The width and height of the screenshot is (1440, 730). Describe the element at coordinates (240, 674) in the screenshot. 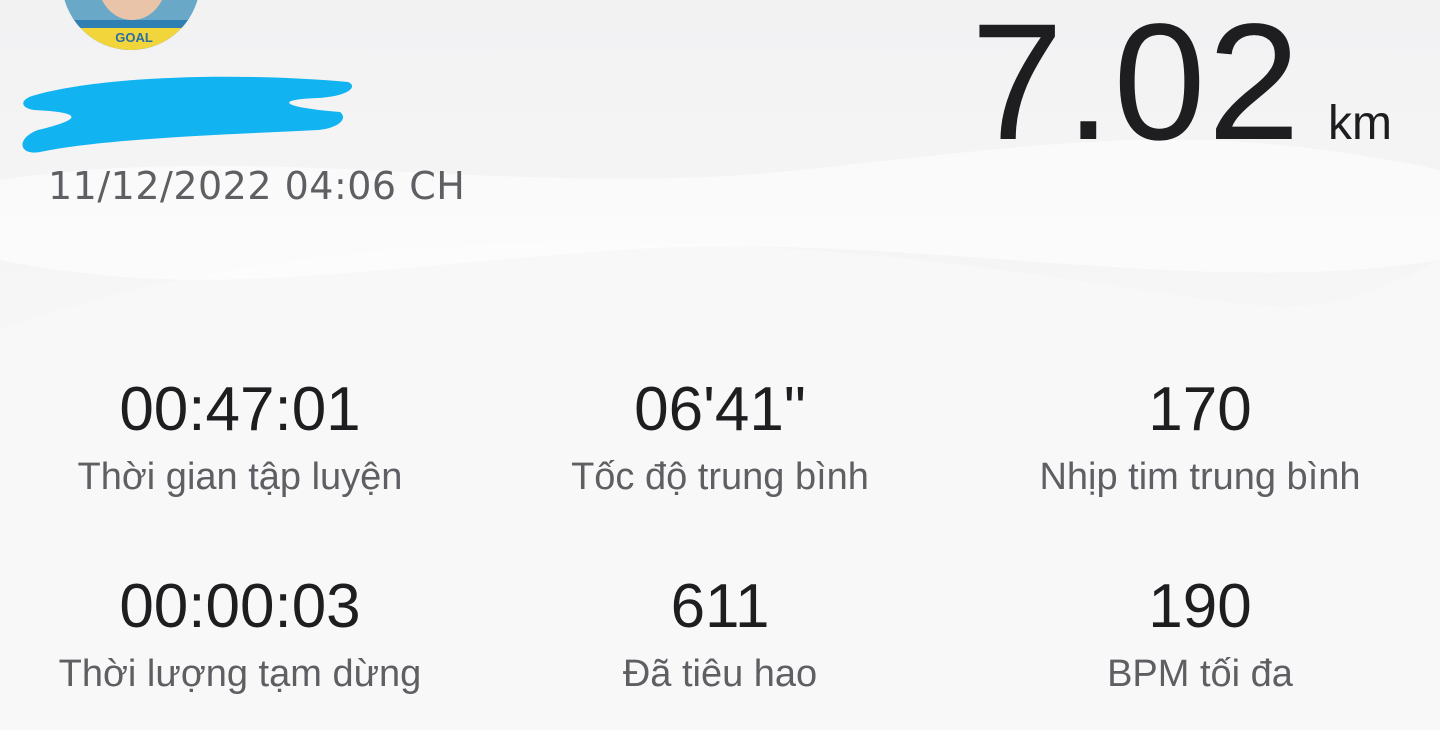

I see `stat-label: Thời lượng tạm dừng` at that location.